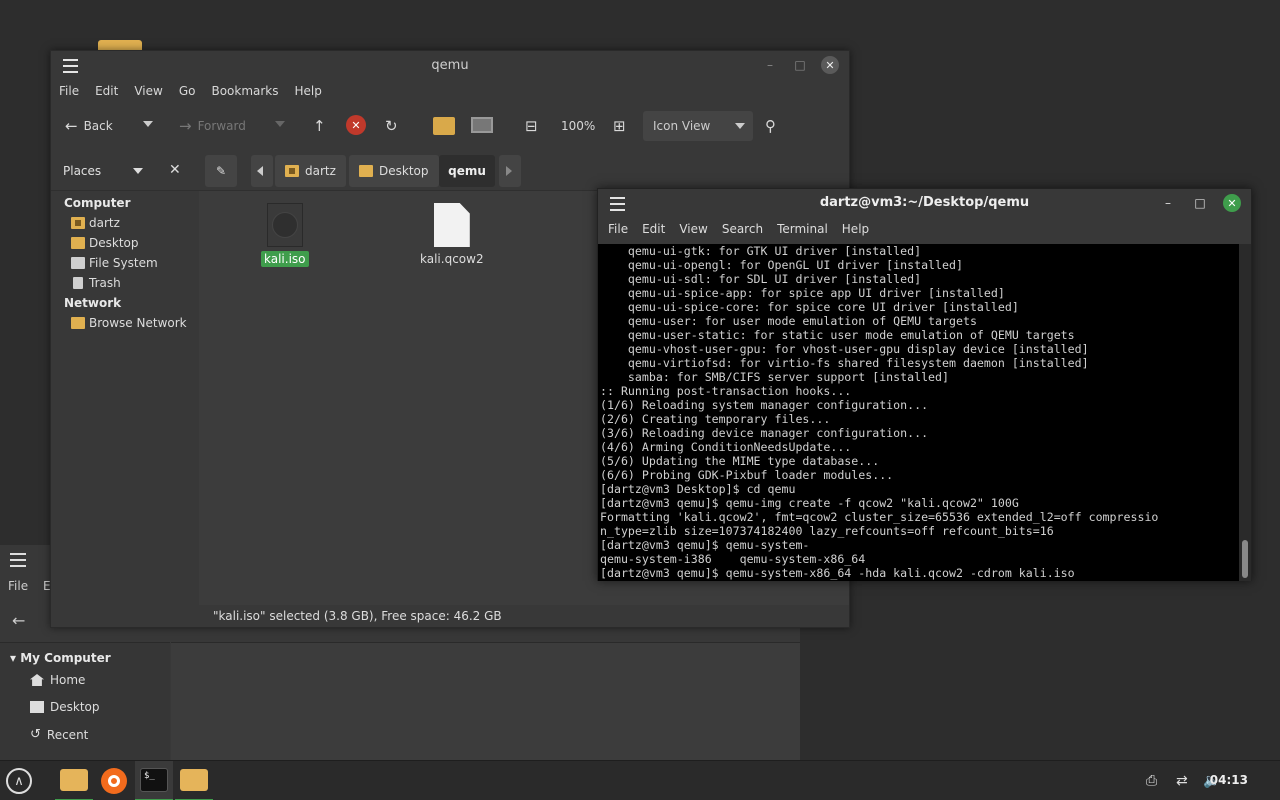 Image resolution: width=1280 pixels, height=800 pixels. I want to click on up-button: ↑, so click(319, 126).